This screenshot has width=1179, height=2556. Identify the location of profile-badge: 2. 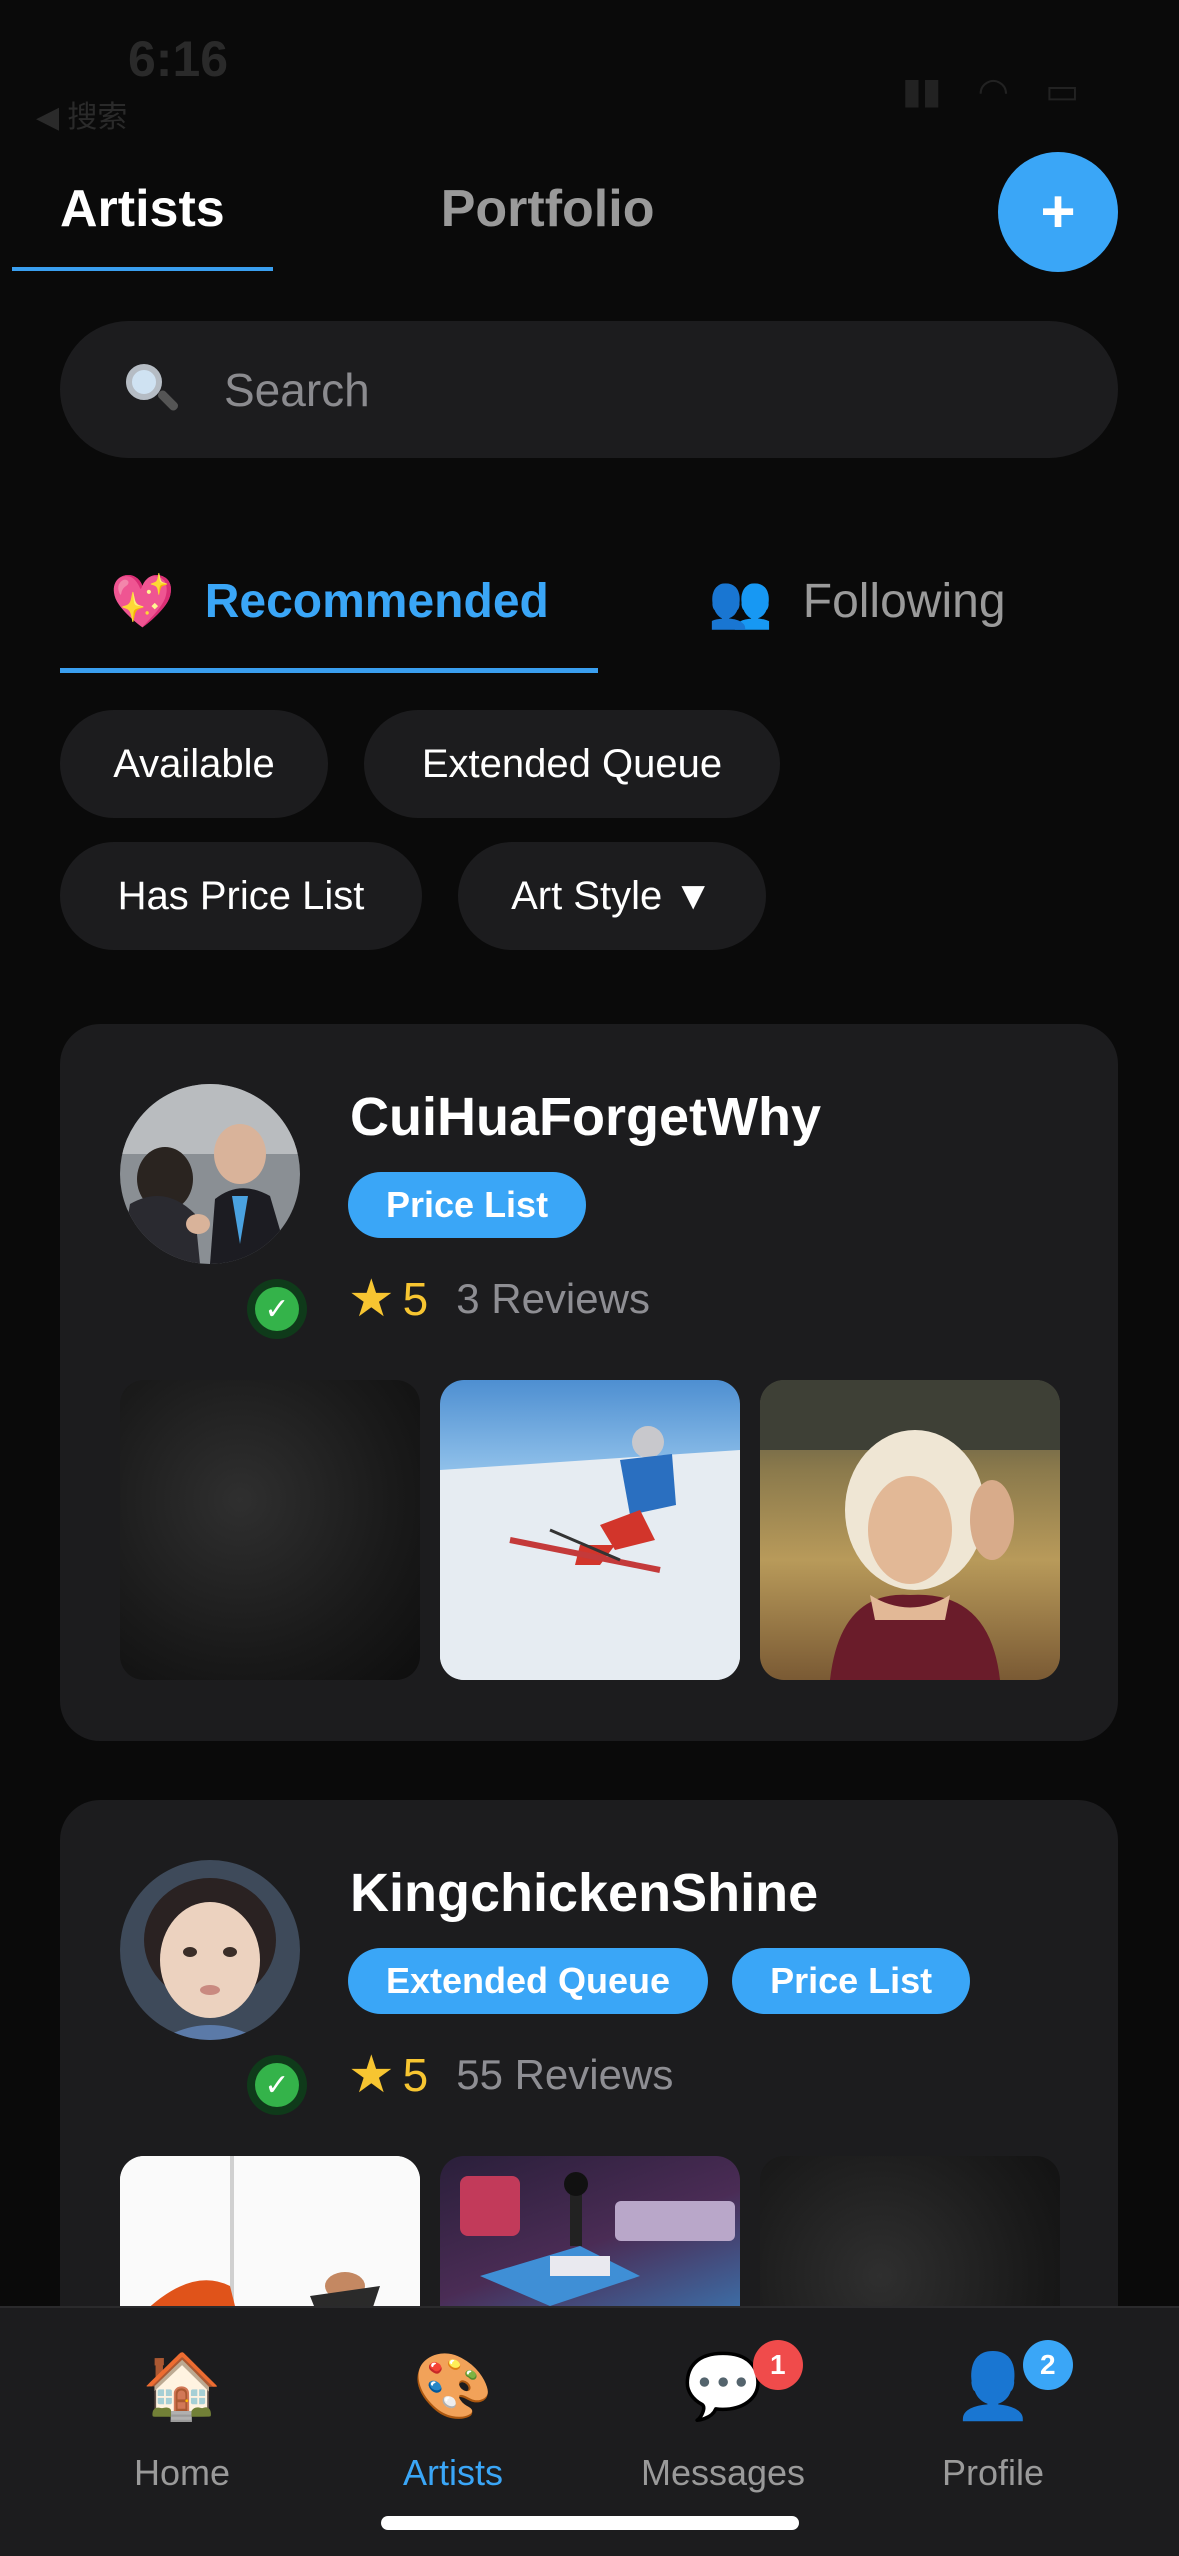
(1047, 2365).